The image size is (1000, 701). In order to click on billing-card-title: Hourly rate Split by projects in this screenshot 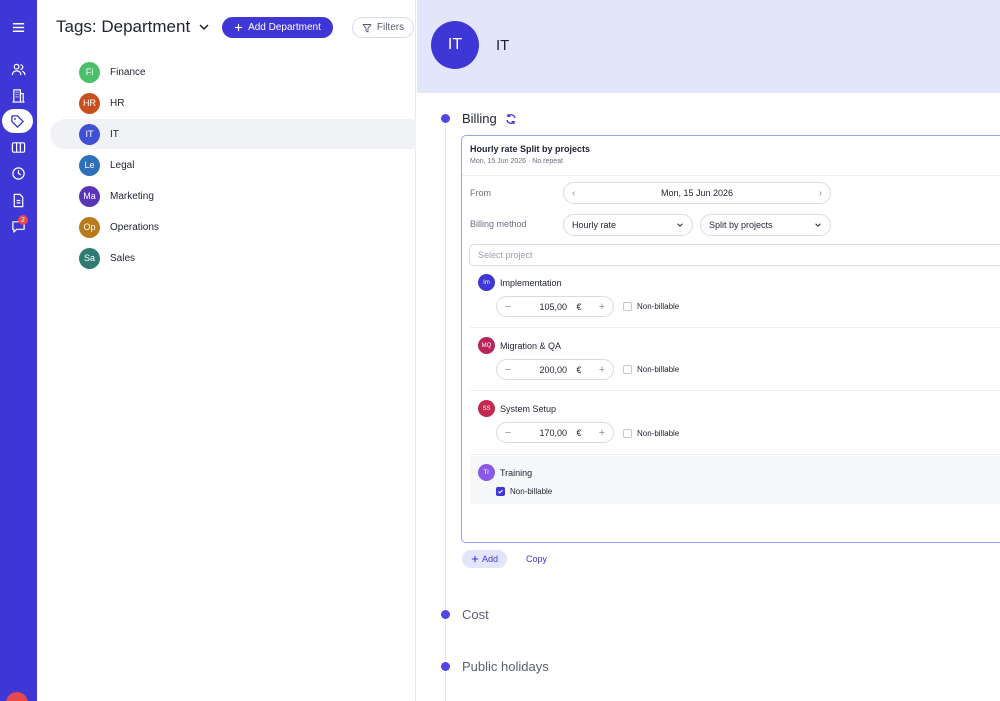, I will do `click(530, 149)`.